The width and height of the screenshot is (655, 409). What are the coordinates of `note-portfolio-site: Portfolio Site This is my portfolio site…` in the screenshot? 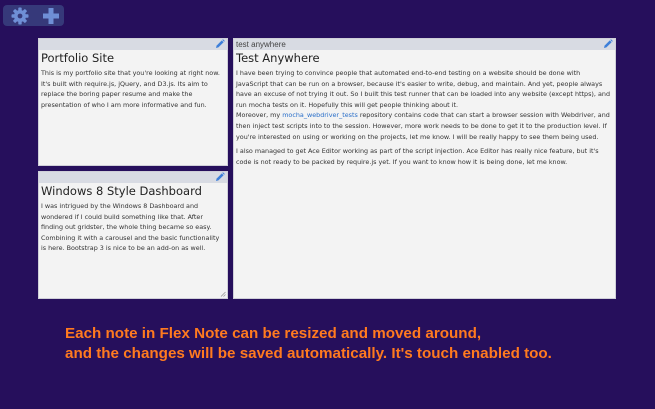 It's located at (133, 102).